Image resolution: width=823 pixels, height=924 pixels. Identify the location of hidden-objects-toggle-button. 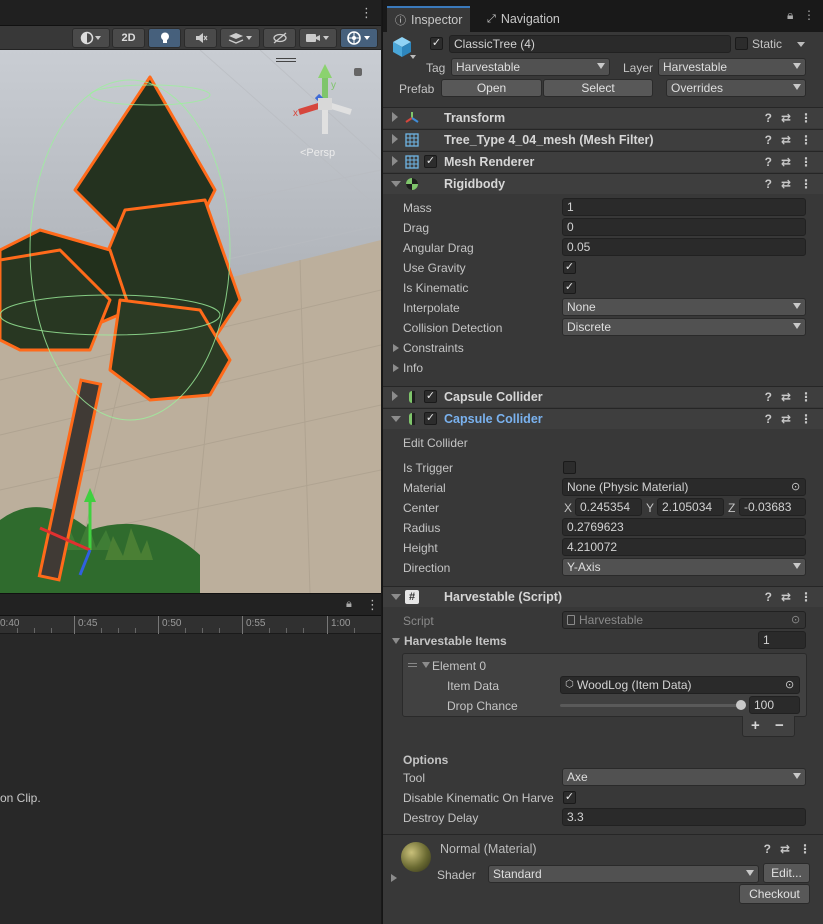
(279, 38).